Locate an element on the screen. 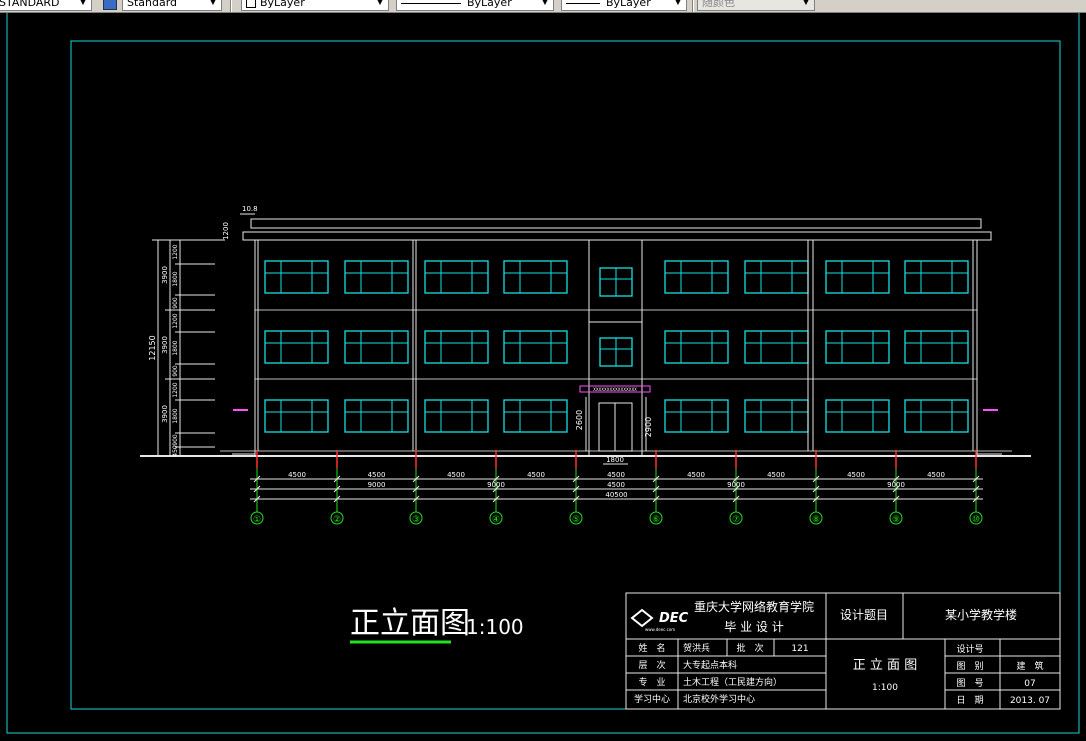  row-name-value: 贺洪兵 is located at coordinates (696, 648).